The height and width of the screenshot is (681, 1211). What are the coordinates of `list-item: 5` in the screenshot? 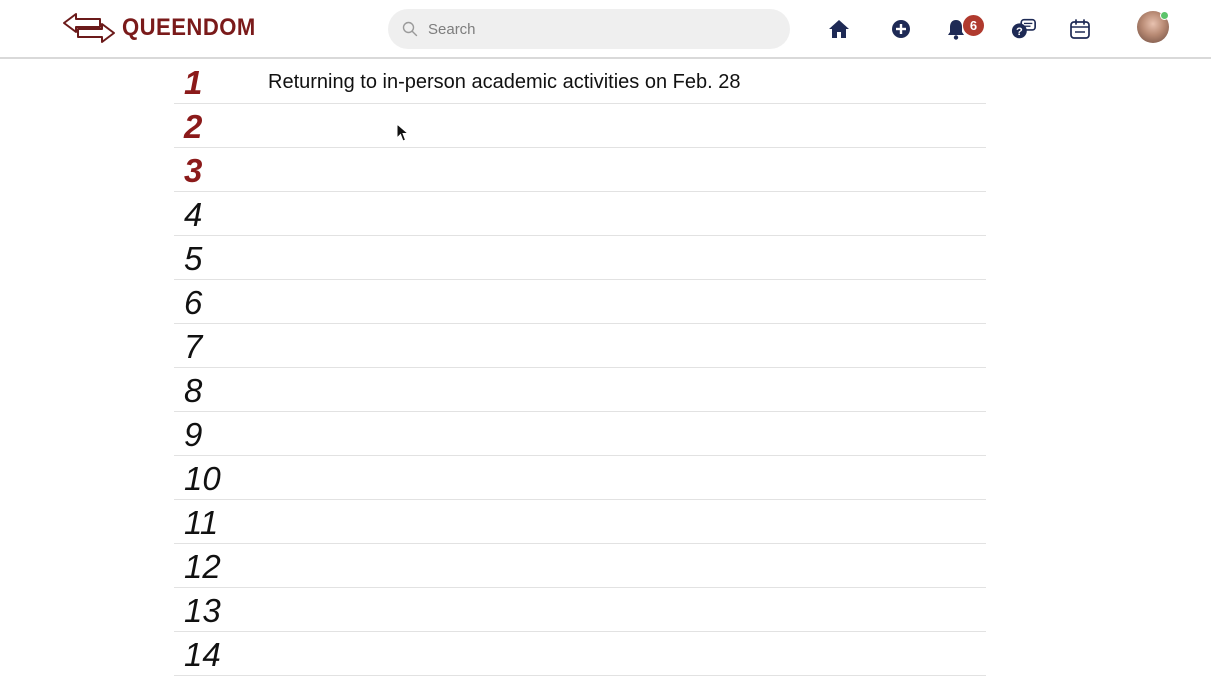 It's located at (580, 258).